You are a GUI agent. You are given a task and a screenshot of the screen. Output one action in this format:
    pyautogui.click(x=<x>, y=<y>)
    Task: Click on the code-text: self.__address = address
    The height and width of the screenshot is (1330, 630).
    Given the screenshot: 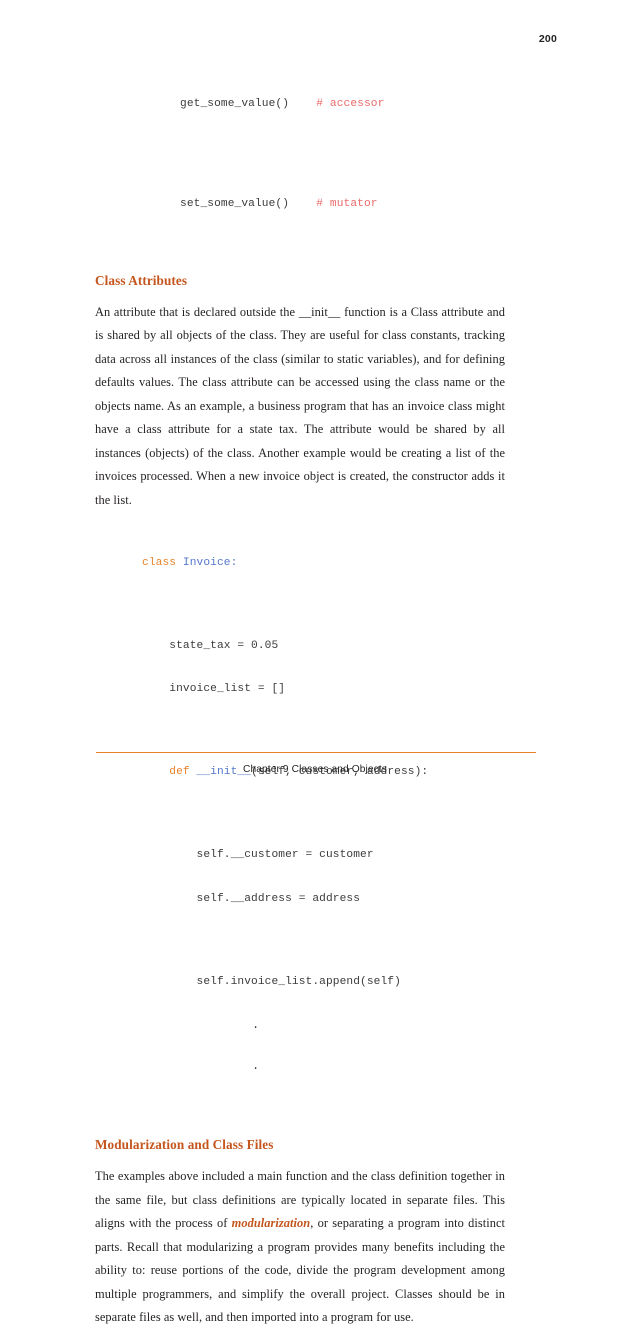 What is the action you would take?
    pyautogui.click(x=251, y=899)
    